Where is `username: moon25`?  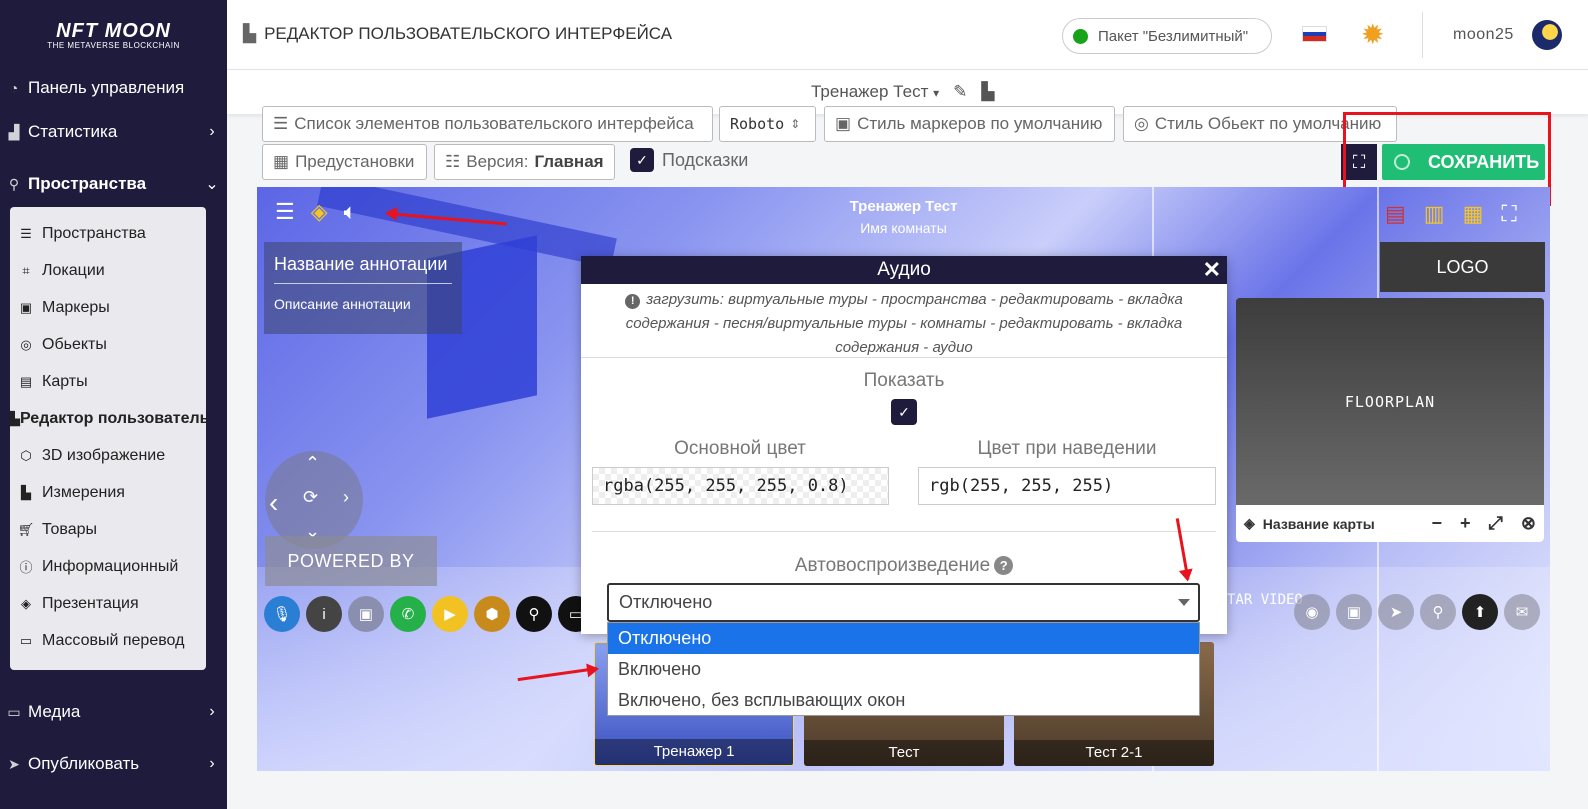 username: moon25 is located at coordinates (1483, 35).